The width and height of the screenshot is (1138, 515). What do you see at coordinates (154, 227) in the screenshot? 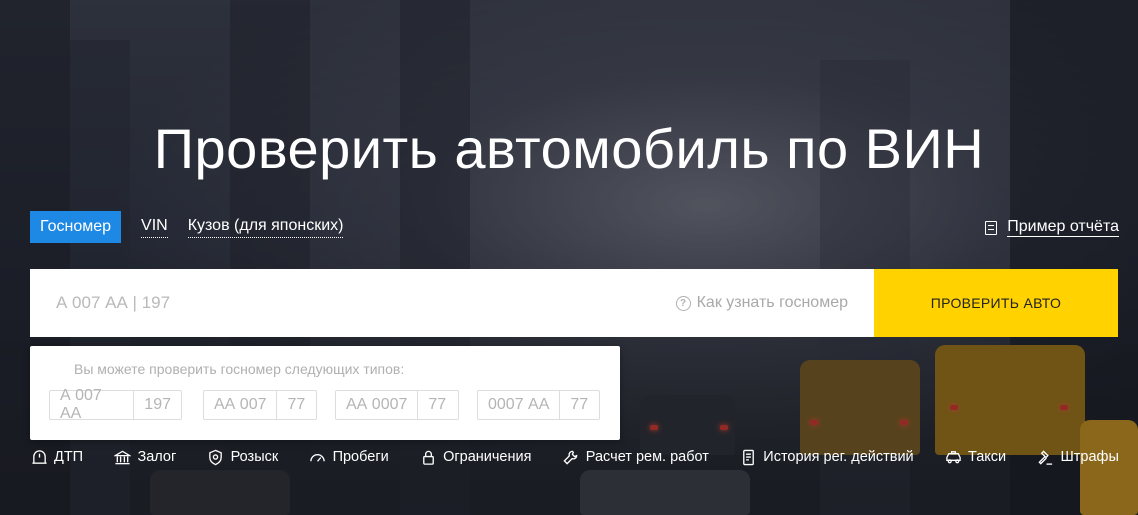
I see `tab-vin: VIN` at bounding box center [154, 227].